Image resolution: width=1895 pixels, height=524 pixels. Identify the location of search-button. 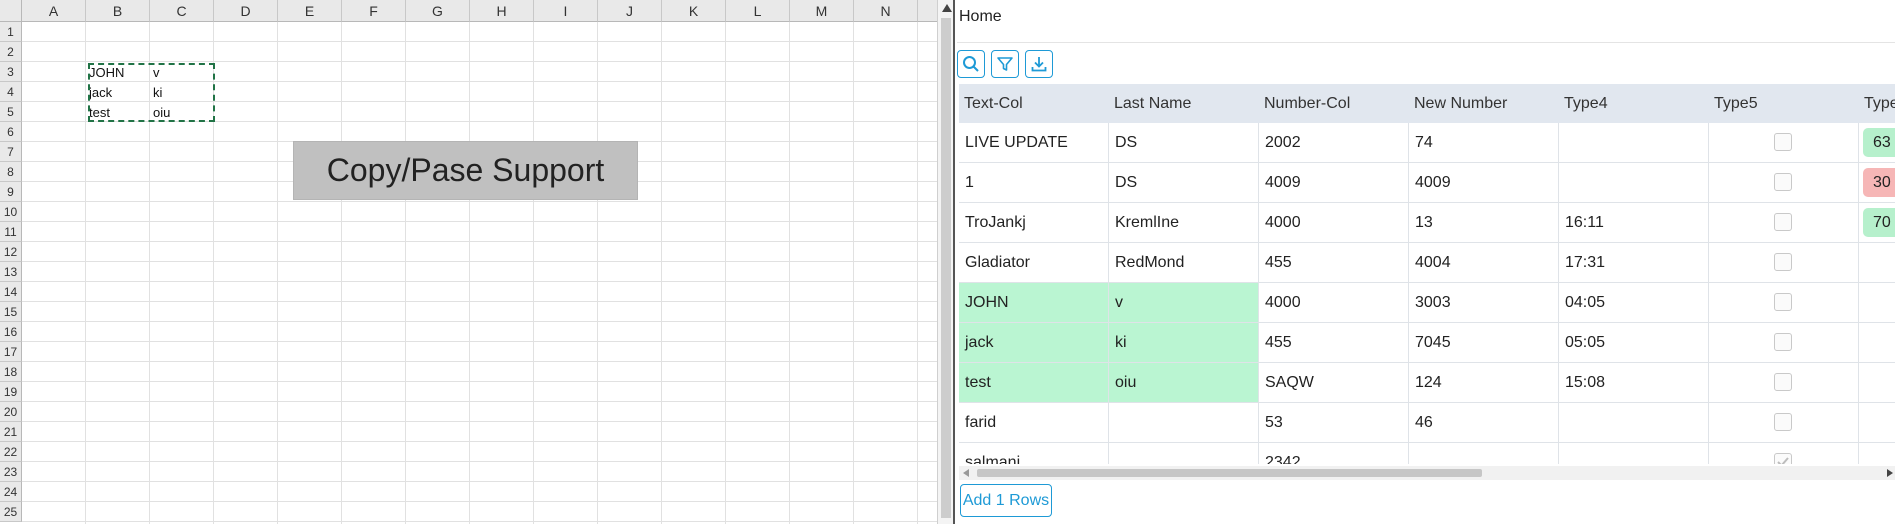
(971, 64).